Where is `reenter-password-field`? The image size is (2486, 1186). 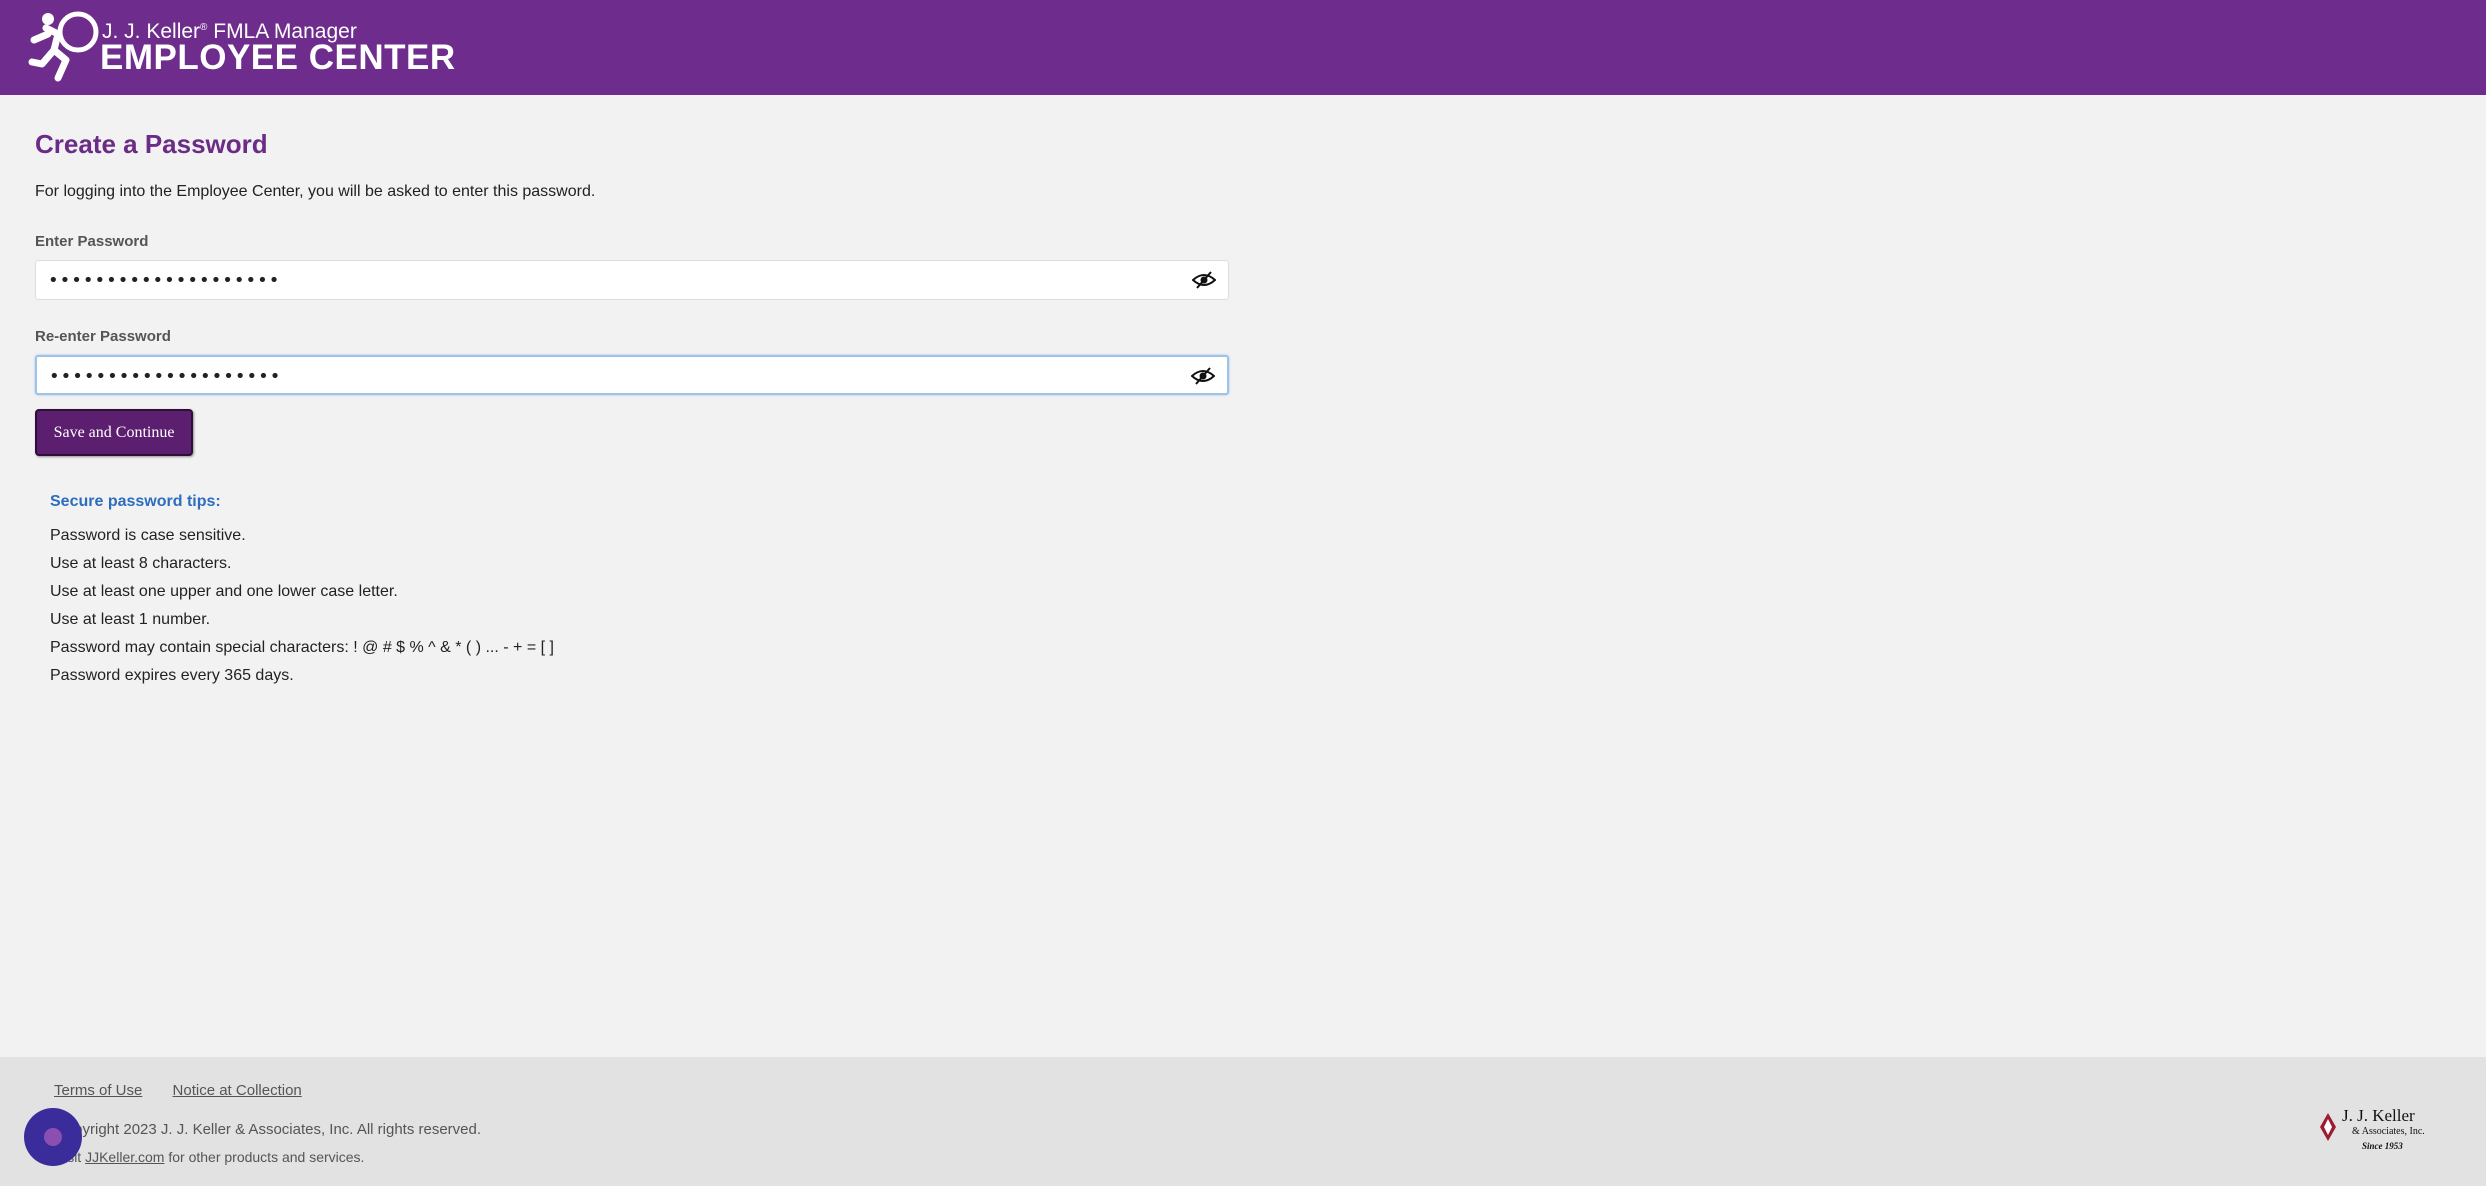 reenter-password-field is located at coordinates (632, 375).